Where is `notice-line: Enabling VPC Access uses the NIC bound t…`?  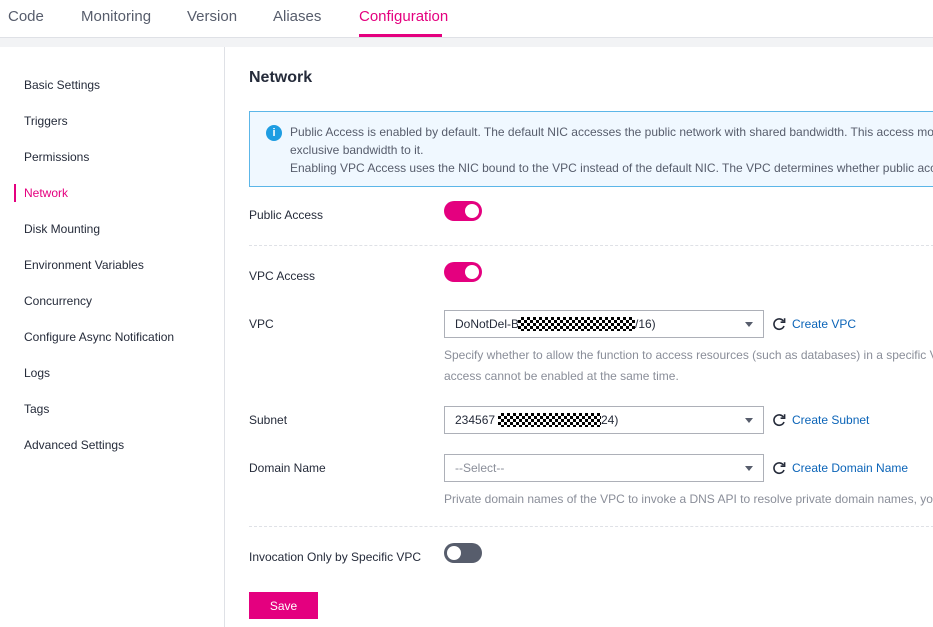
notice-line: Enabling VPC Access uses the NIC bound t… is located at coordinates (611, 168).